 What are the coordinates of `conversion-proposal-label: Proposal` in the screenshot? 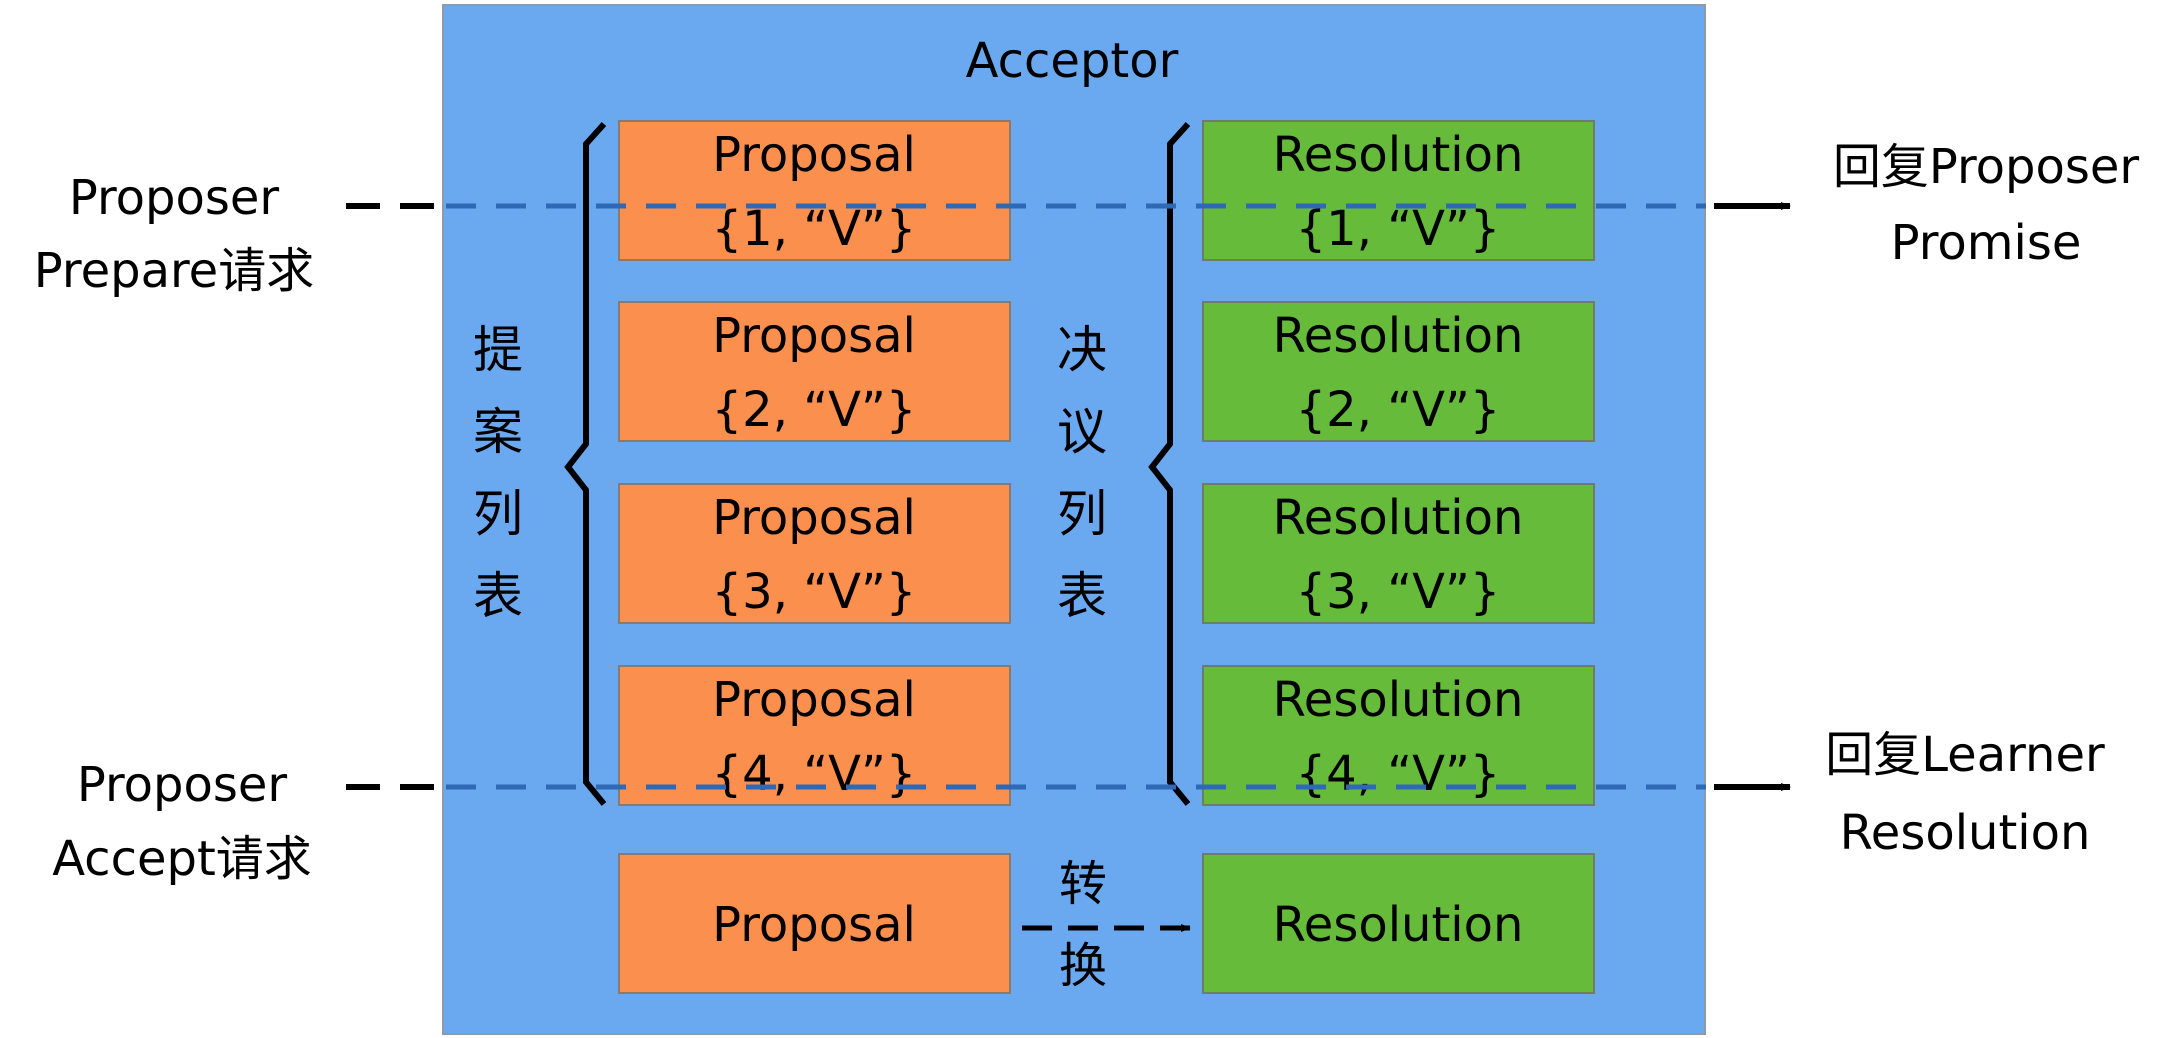 It's located at (814, 925).